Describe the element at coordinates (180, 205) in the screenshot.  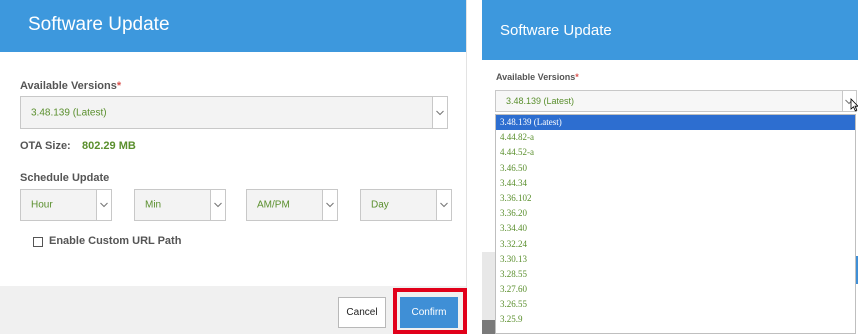
I see `minute-select: Min` at that location.